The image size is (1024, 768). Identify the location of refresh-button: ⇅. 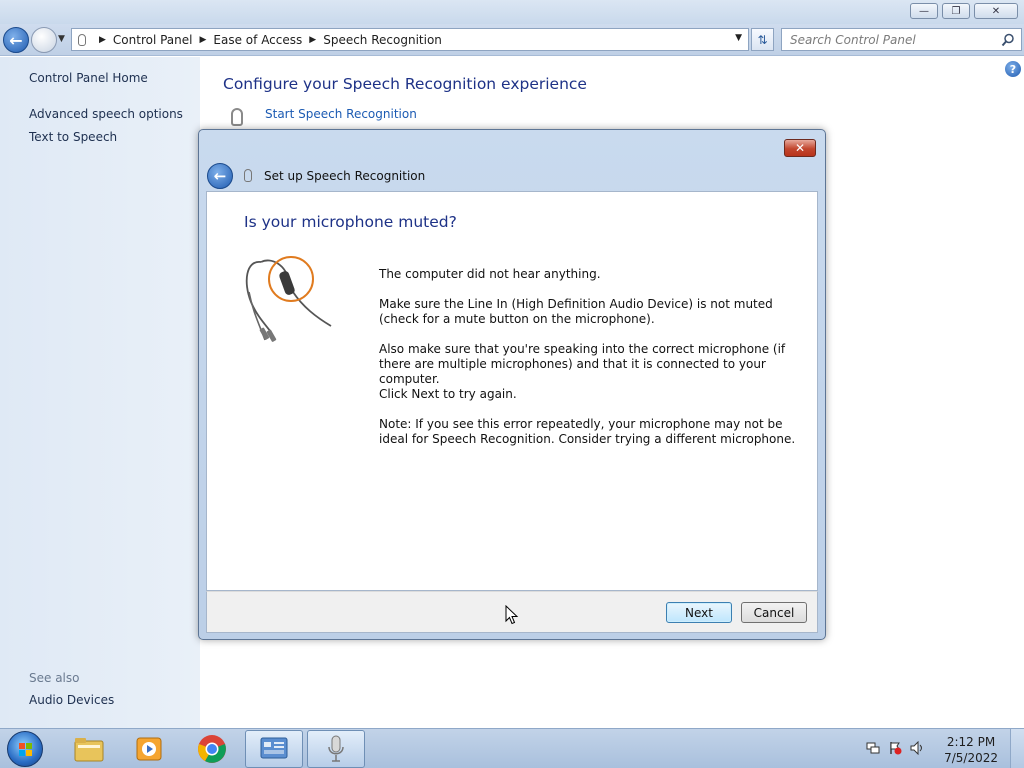
(762, 39).